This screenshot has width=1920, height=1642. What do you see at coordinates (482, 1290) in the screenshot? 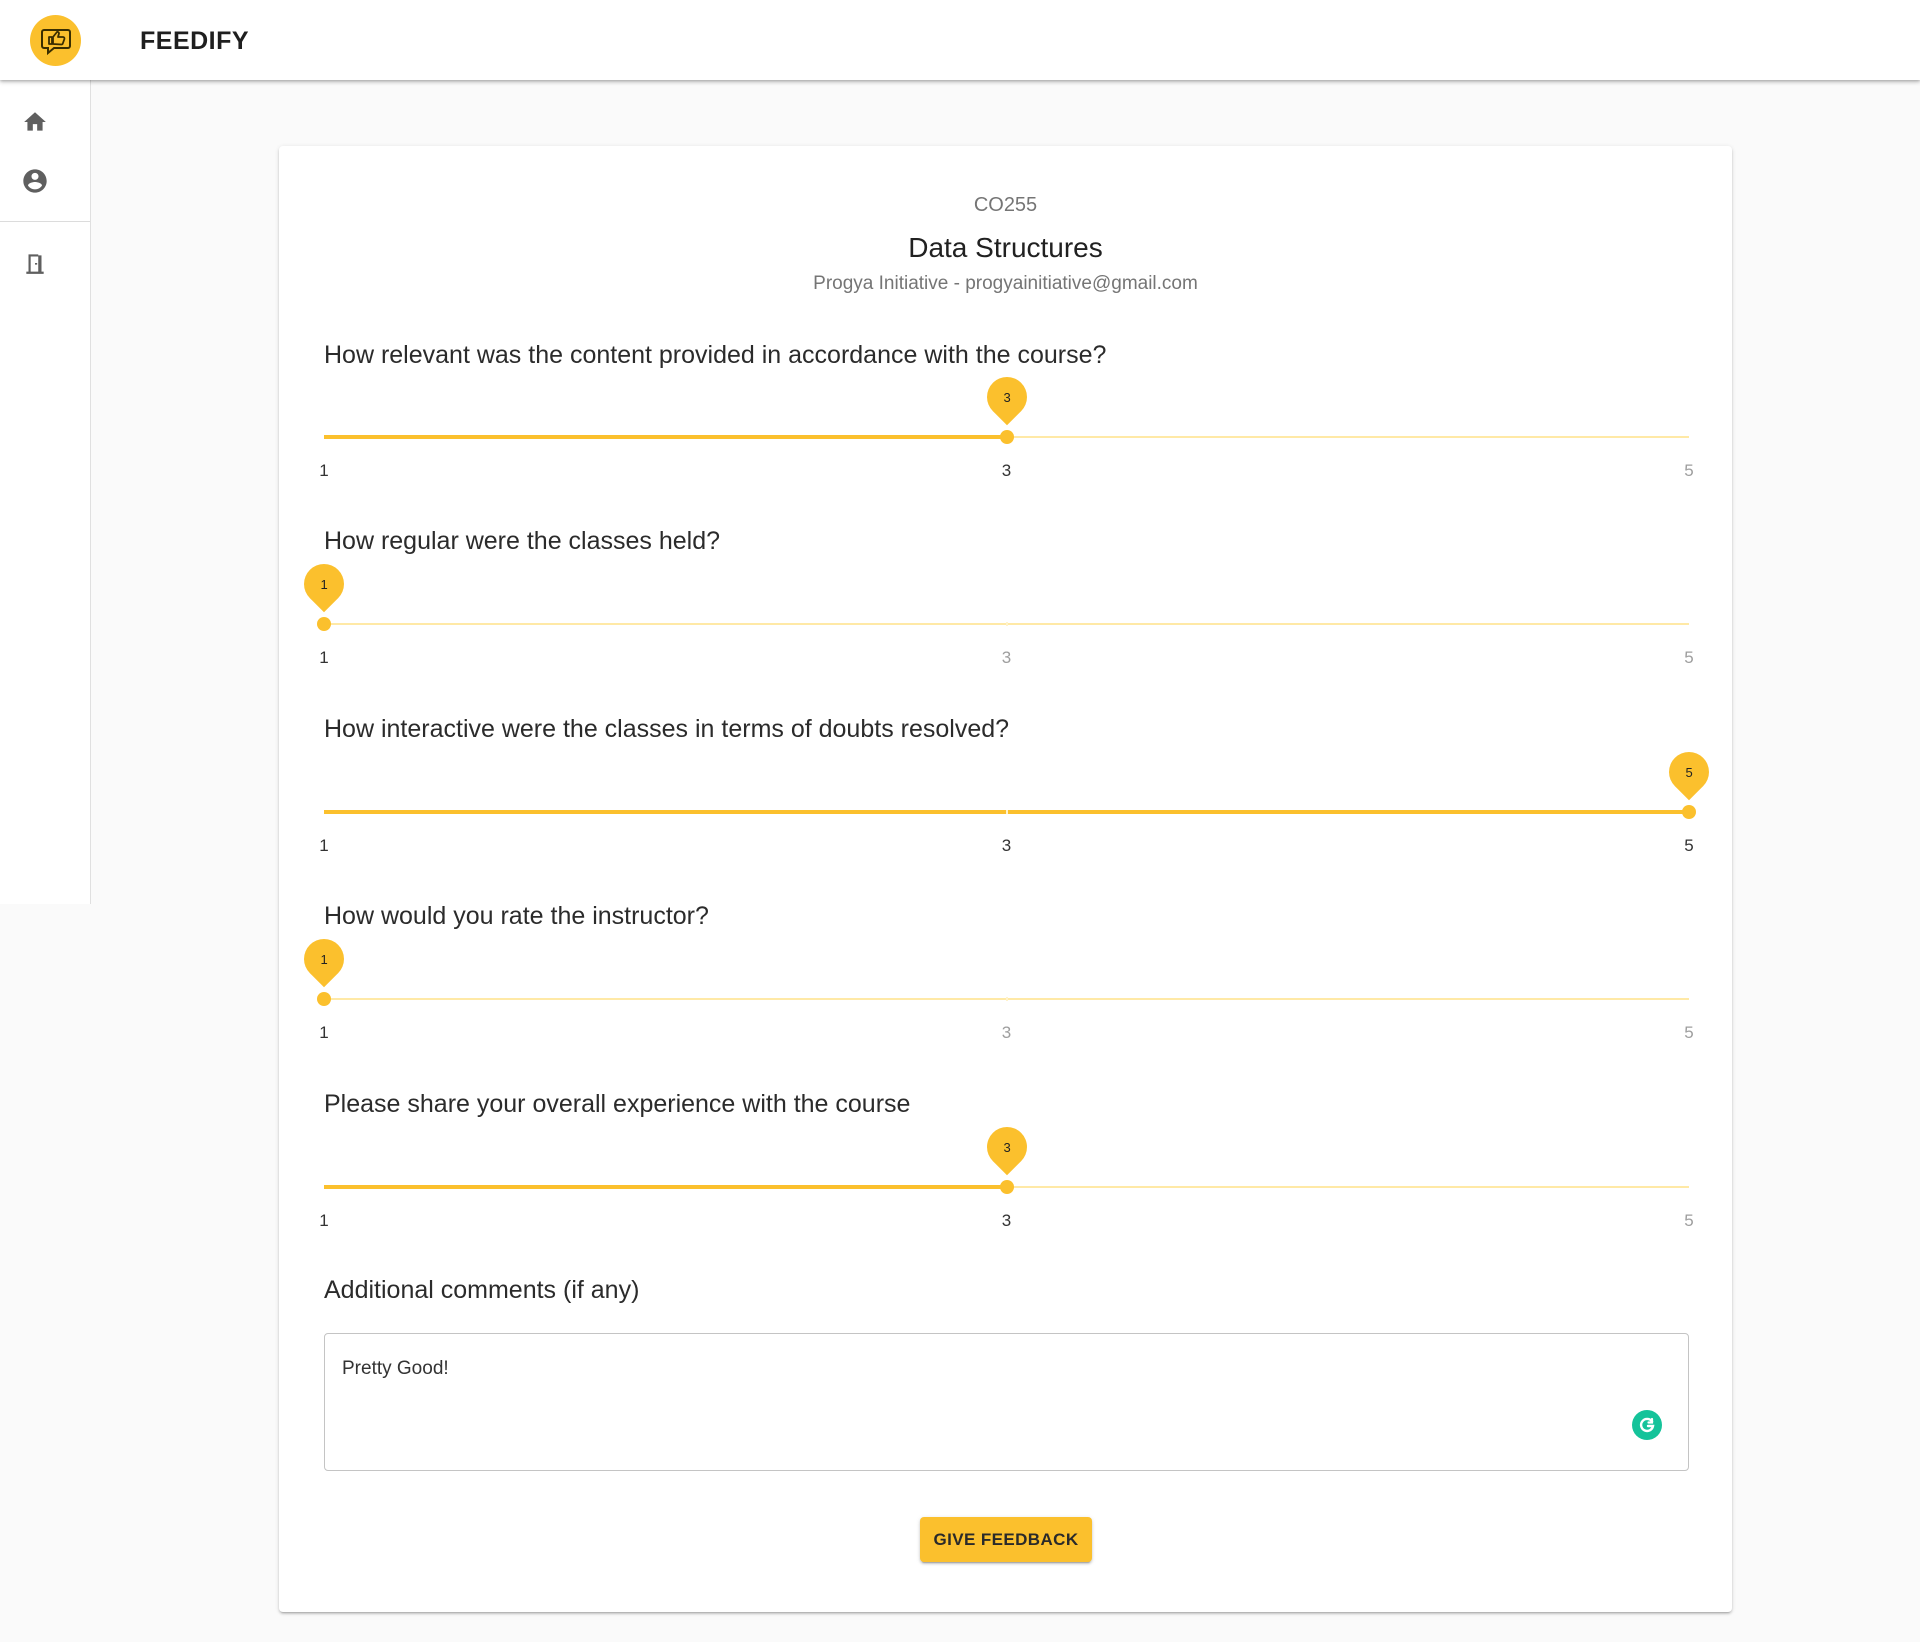
I see `comments-label: Additional comments (if any)` at bounding box center [482, 1290].